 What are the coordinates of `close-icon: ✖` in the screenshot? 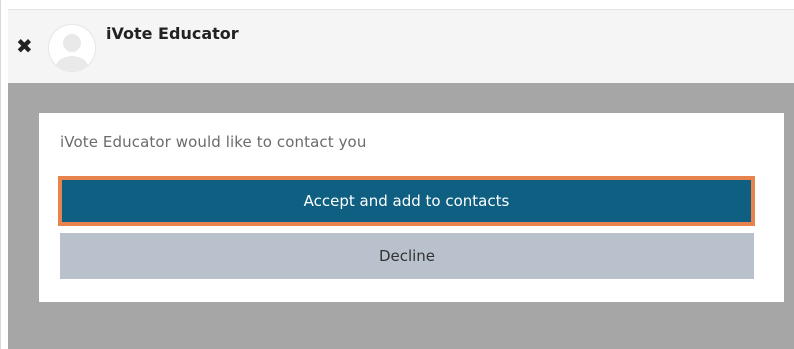 It's located at (26, 46).